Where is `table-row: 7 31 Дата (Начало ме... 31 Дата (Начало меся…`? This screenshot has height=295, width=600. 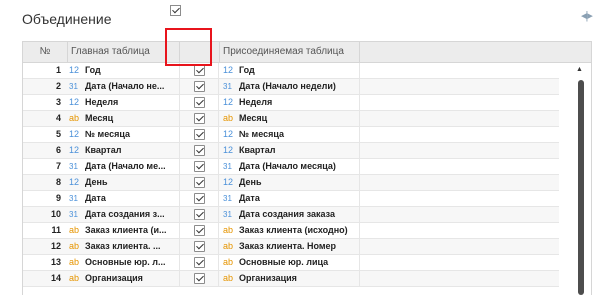
table-row: 7 31 Дата (Начало ме... 31 Дата (Начало меся… is located at coordinates (291, 167).